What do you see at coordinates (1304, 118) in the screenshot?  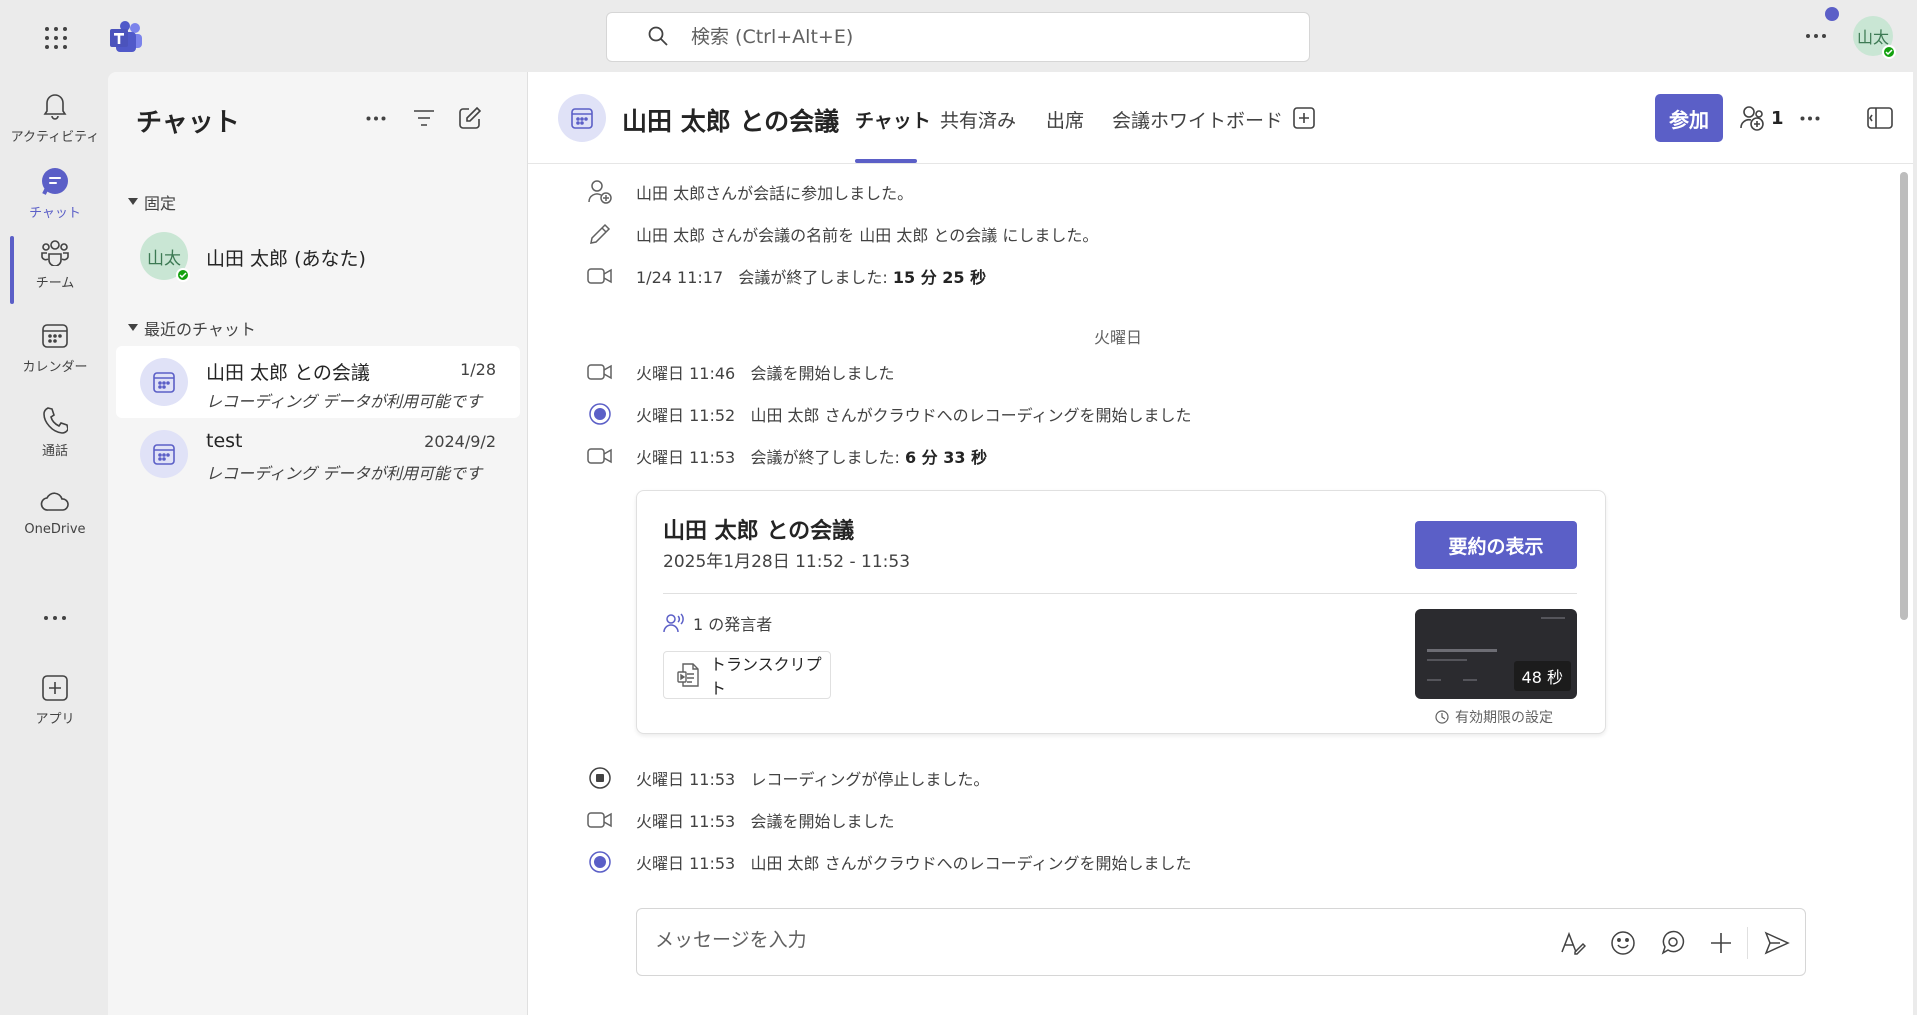 I see `add-tab-icon` at bounding box center [1304, 118].